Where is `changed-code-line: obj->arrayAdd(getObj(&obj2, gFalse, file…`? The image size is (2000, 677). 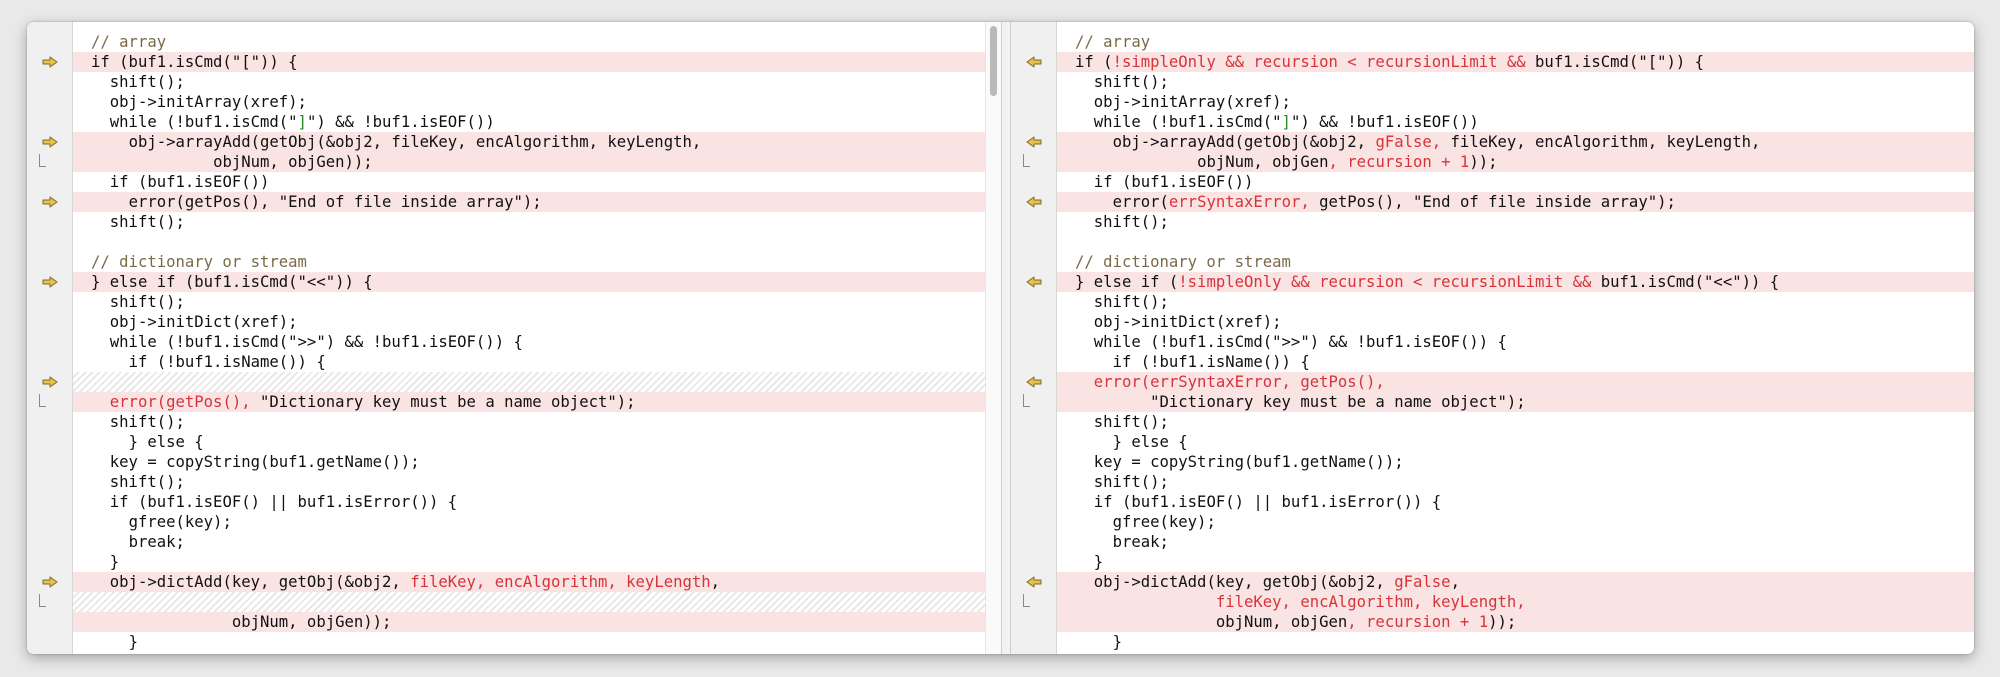
changed-code-line: obj->arrayAdd(getObj(&obj2, gFalse, file… is located at coordinates (1500, 142).